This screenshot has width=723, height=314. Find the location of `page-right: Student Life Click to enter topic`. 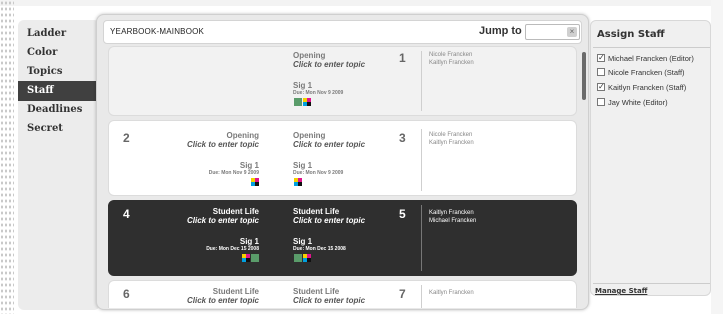

page-right: Student Life Click to enter topic is located at coordinates (343, 296).